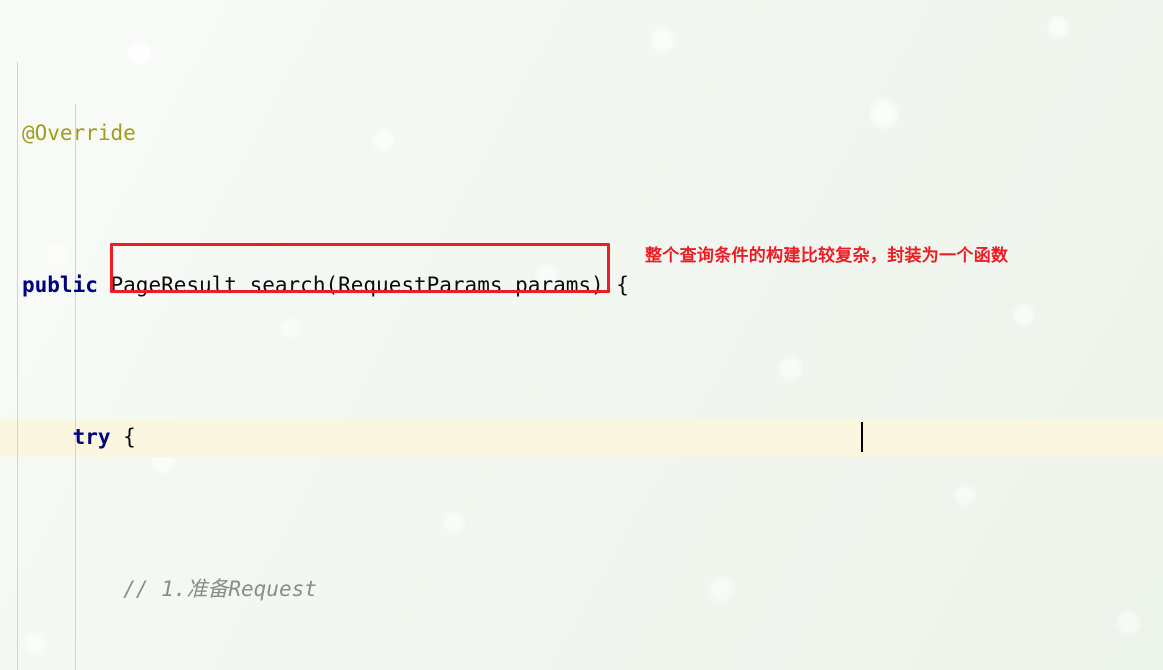 The height and width of the screenshot is (670, 1163). I want to click on code-line-1: @Override, so click(581, 133).